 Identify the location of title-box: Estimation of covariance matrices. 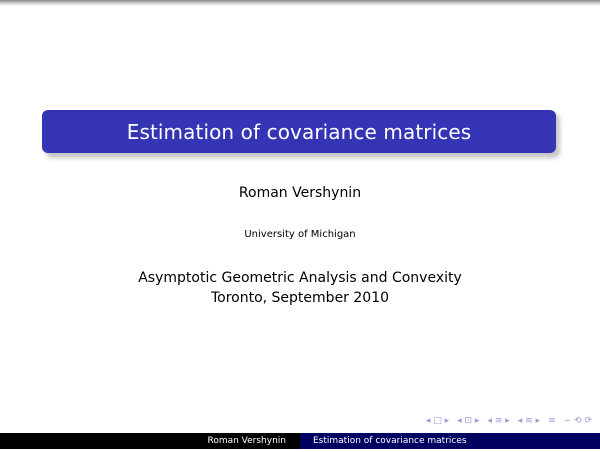
(299, 131).